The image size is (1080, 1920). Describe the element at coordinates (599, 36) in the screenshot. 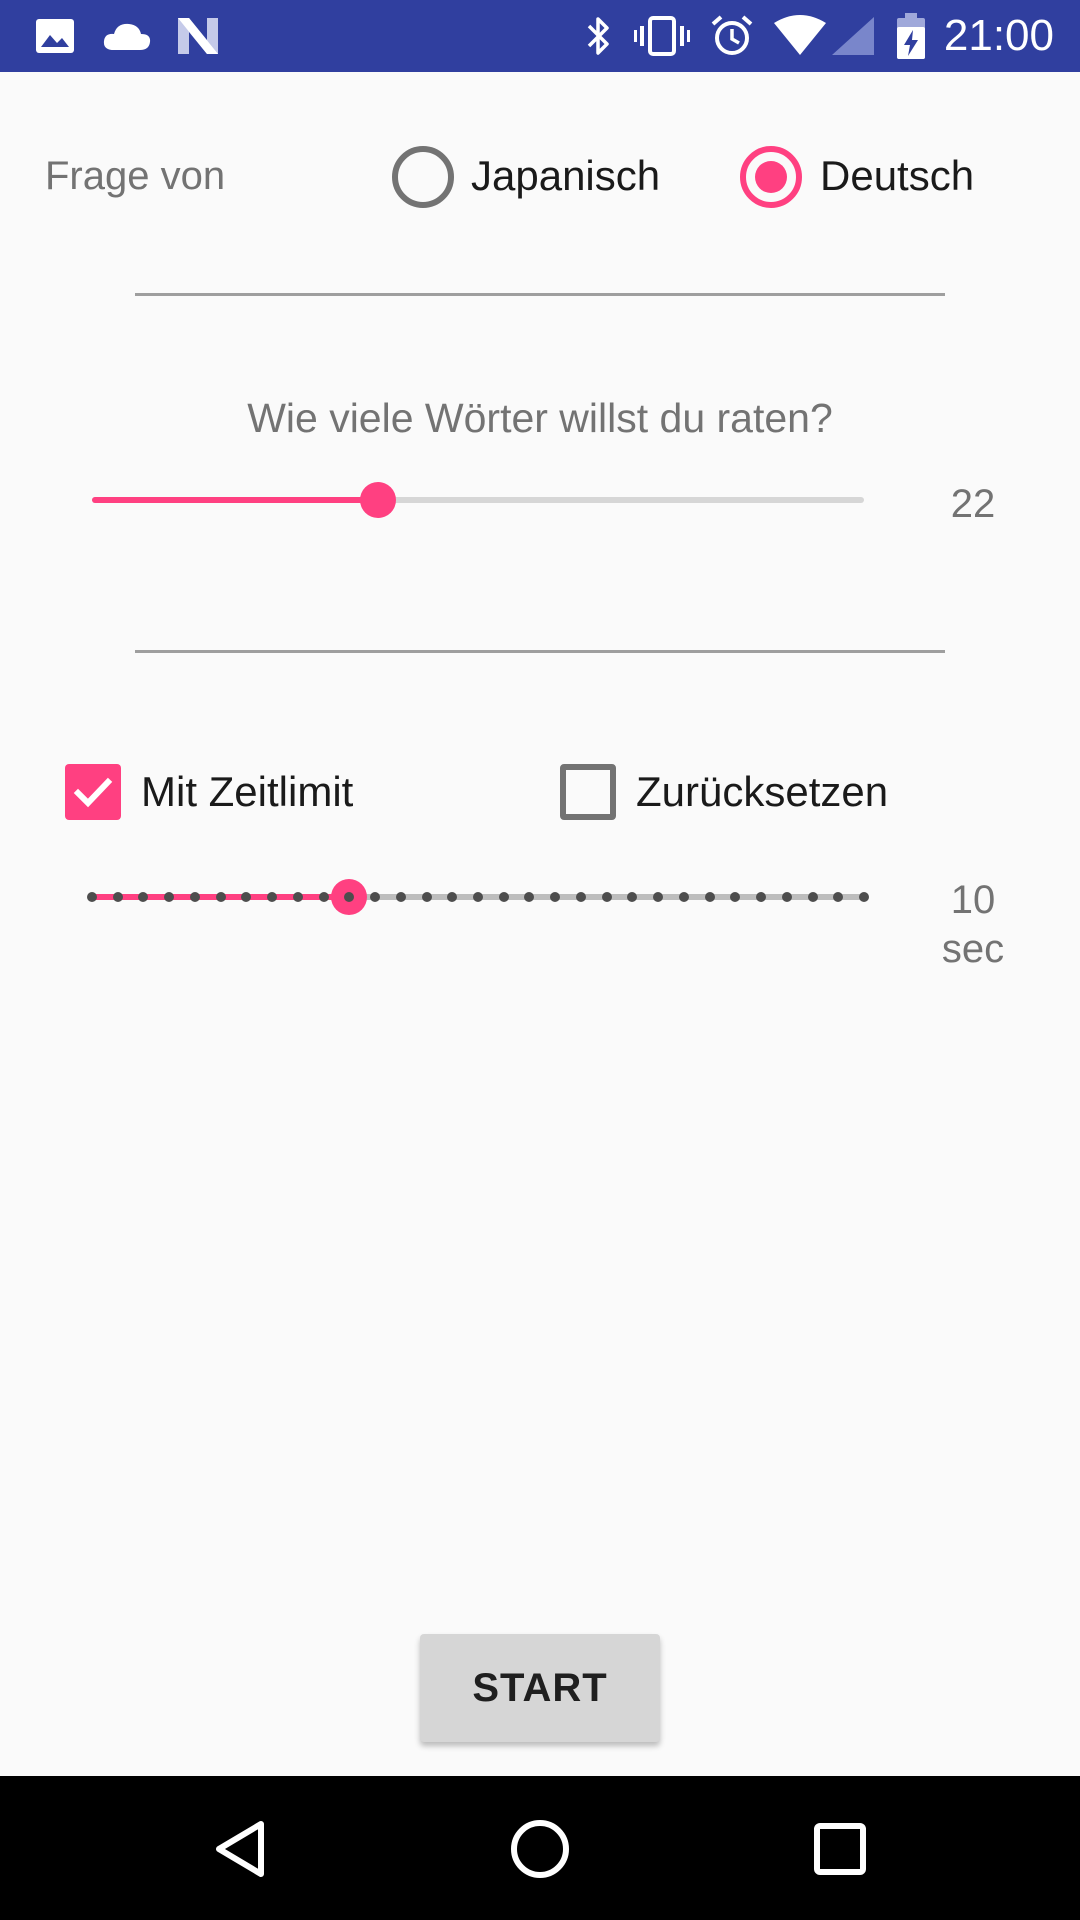

I see `bluetooth-icon` at that location.